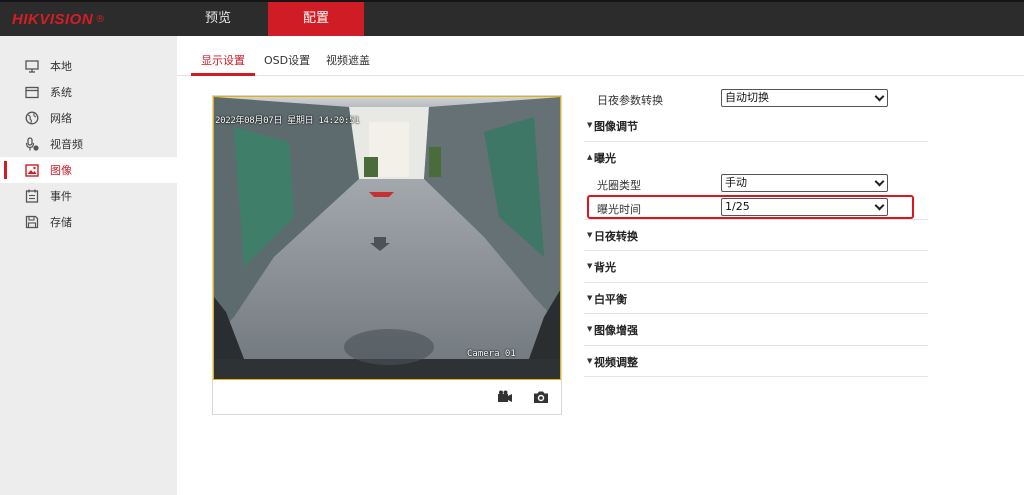 The height and width of the screenshot is (495, 1024). What do you see at coordinates (61, 92) in the screenshot?
I see `sidebar-item-label: 系统` at bounding box center [61, 92].